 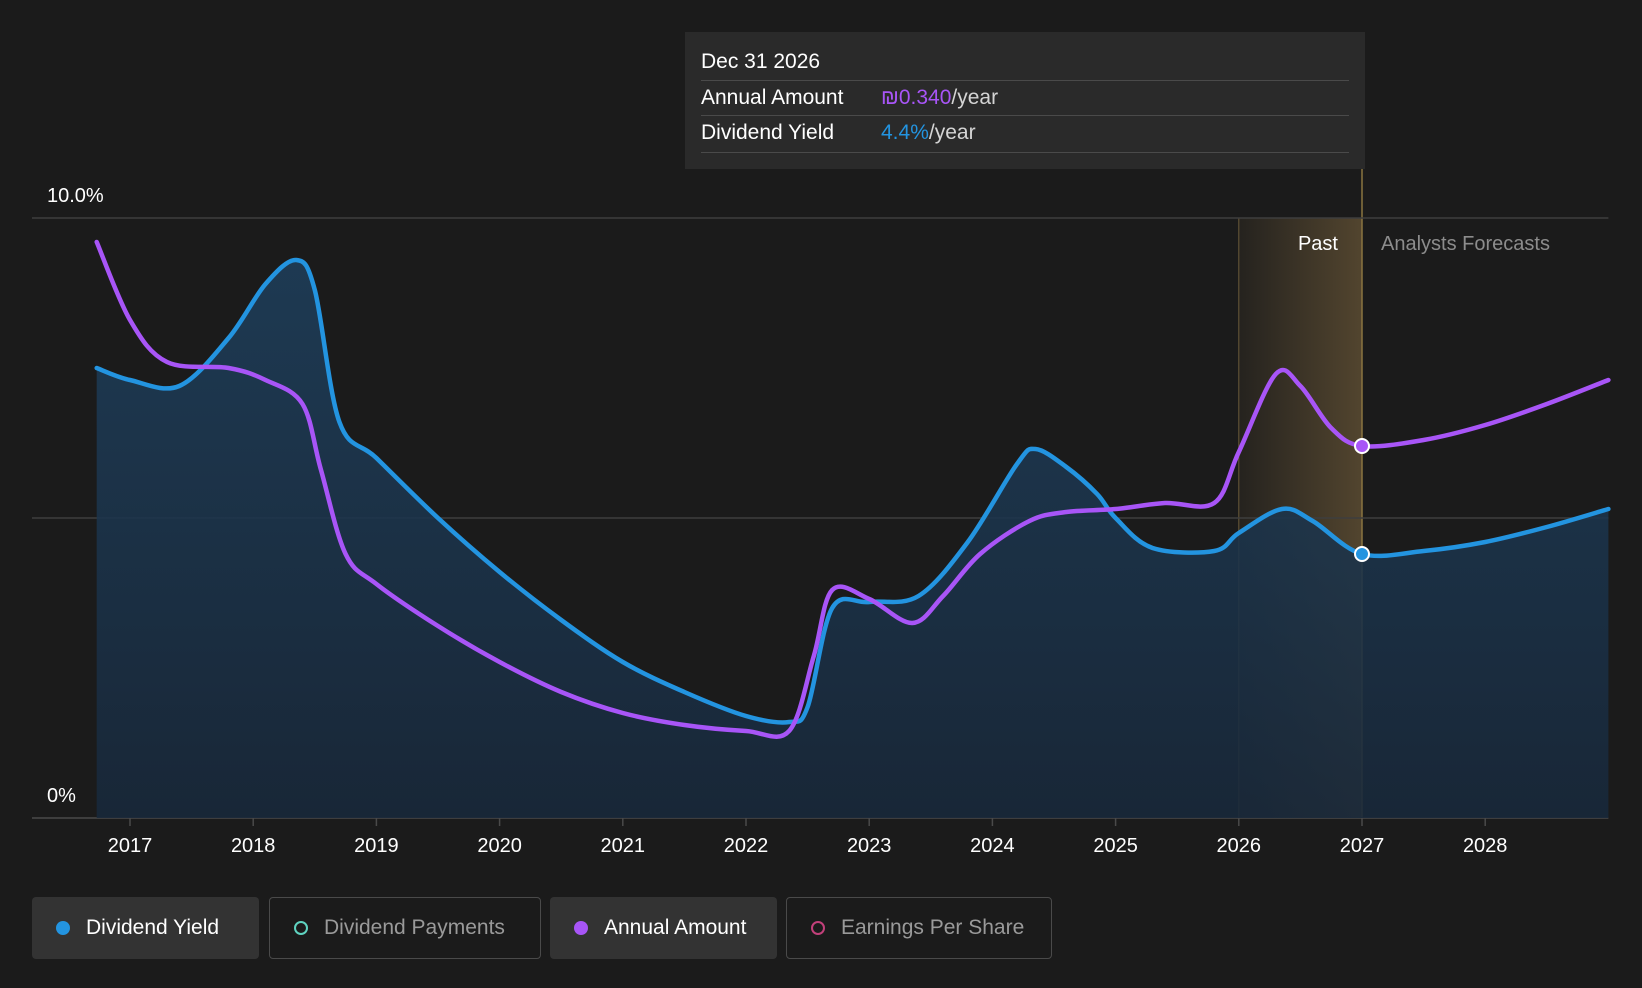 I want to click on legend-earnings-per-share: Earnings Per Share, so click(x=919, y=928).